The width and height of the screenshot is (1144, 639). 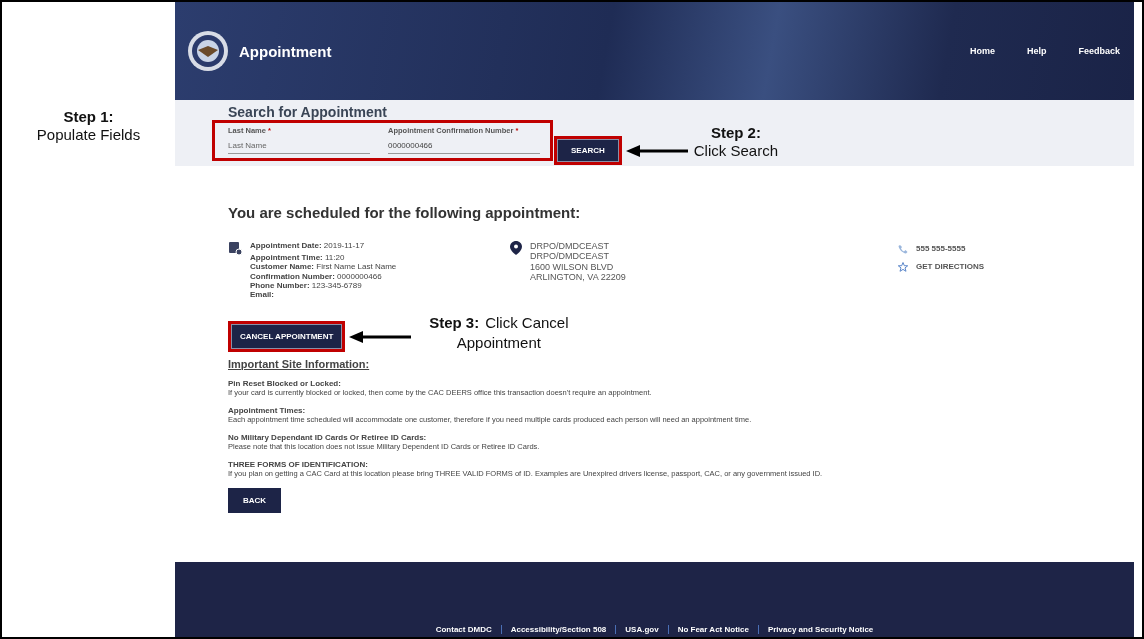 What do you see at coordinates (267, 410) in the screenshot?
I see `info-title: Appointment Times:` at bounding box center [267, 410].